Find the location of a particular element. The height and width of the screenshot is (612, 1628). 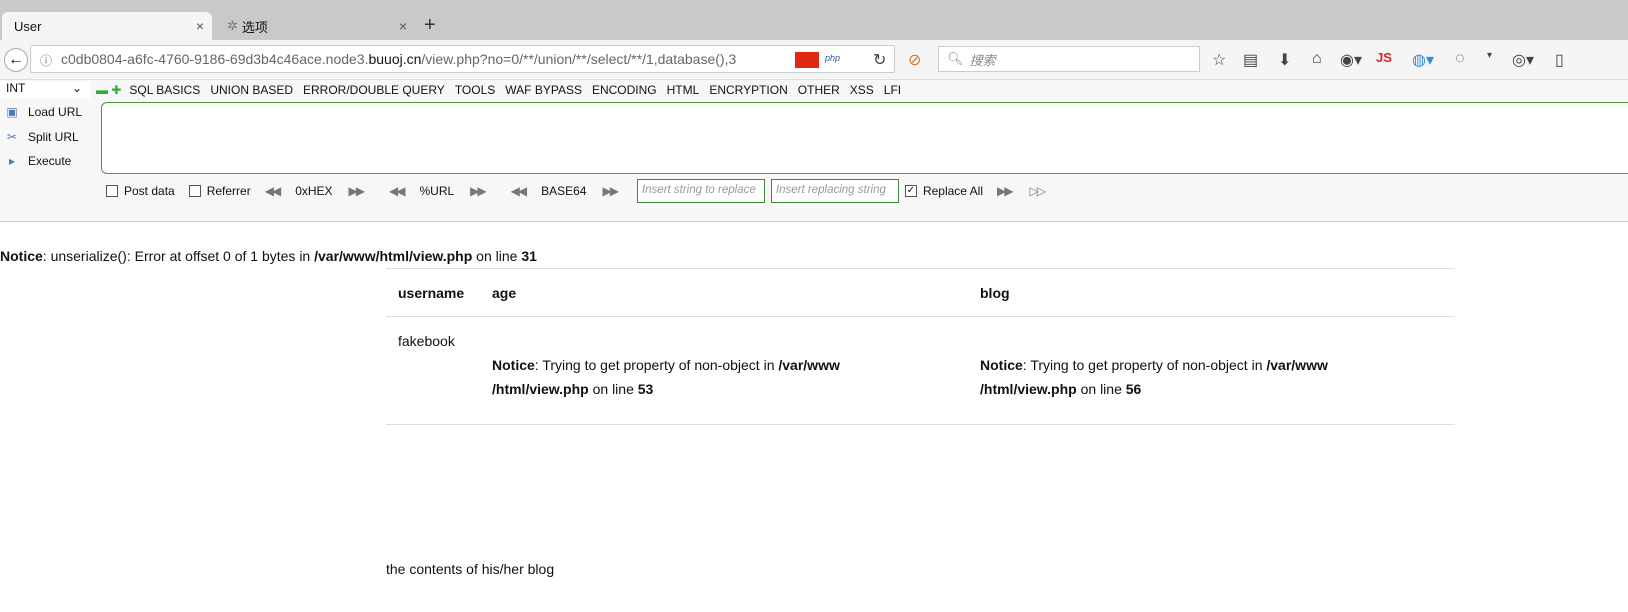

extension-icon: ◍▾ is located at coordinates (1423, 60).